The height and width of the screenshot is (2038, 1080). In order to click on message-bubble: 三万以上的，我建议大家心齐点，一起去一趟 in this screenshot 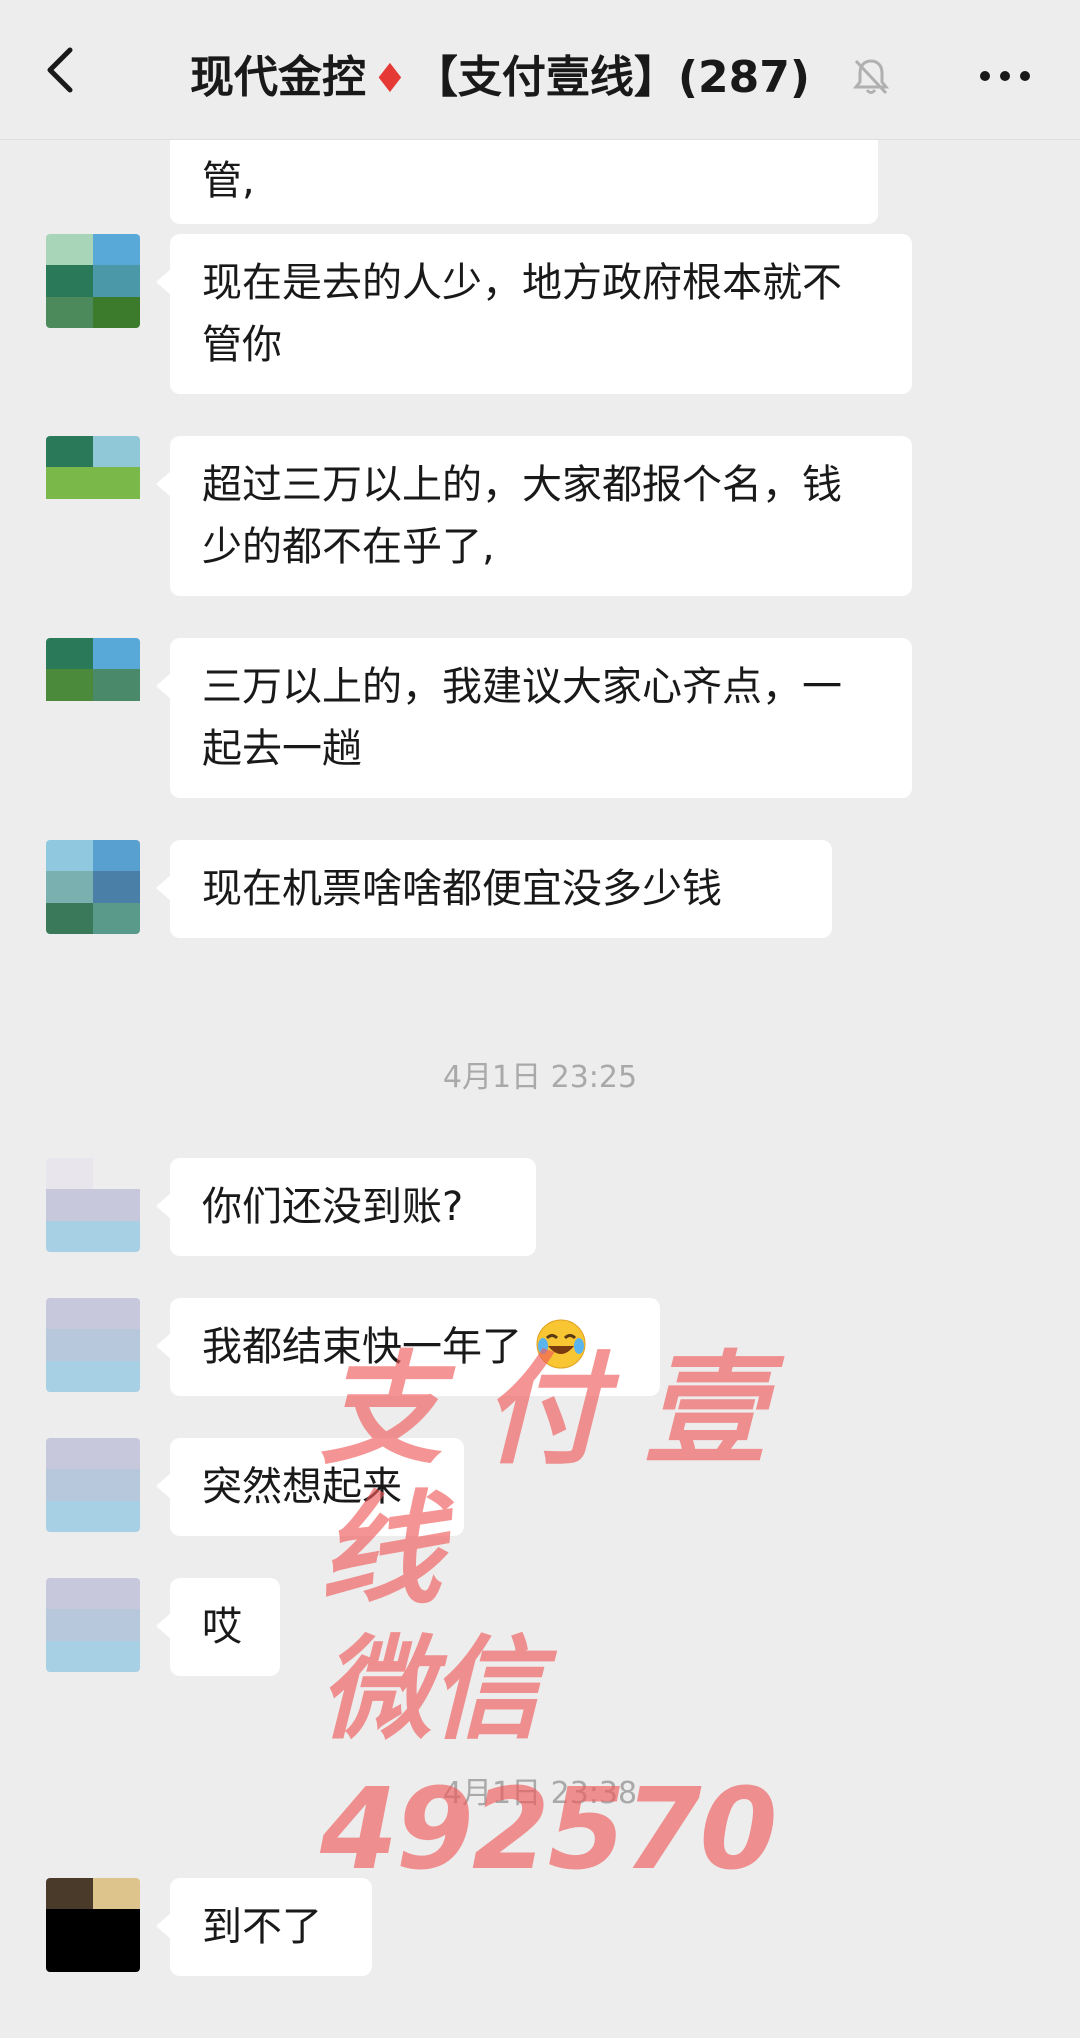, I will do `click(534, 718)`.